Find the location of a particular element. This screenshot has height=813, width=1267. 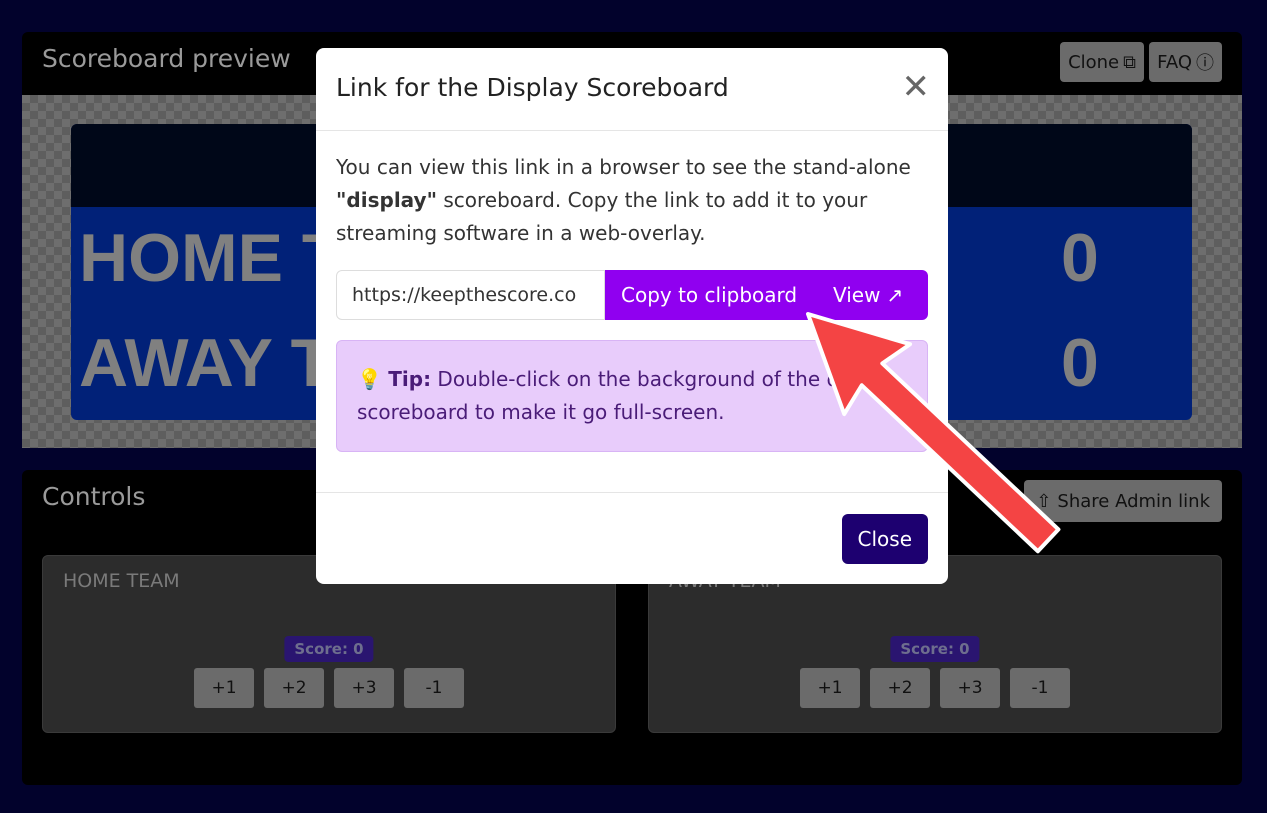

arrow-icon is located at coordinates (933, 433).